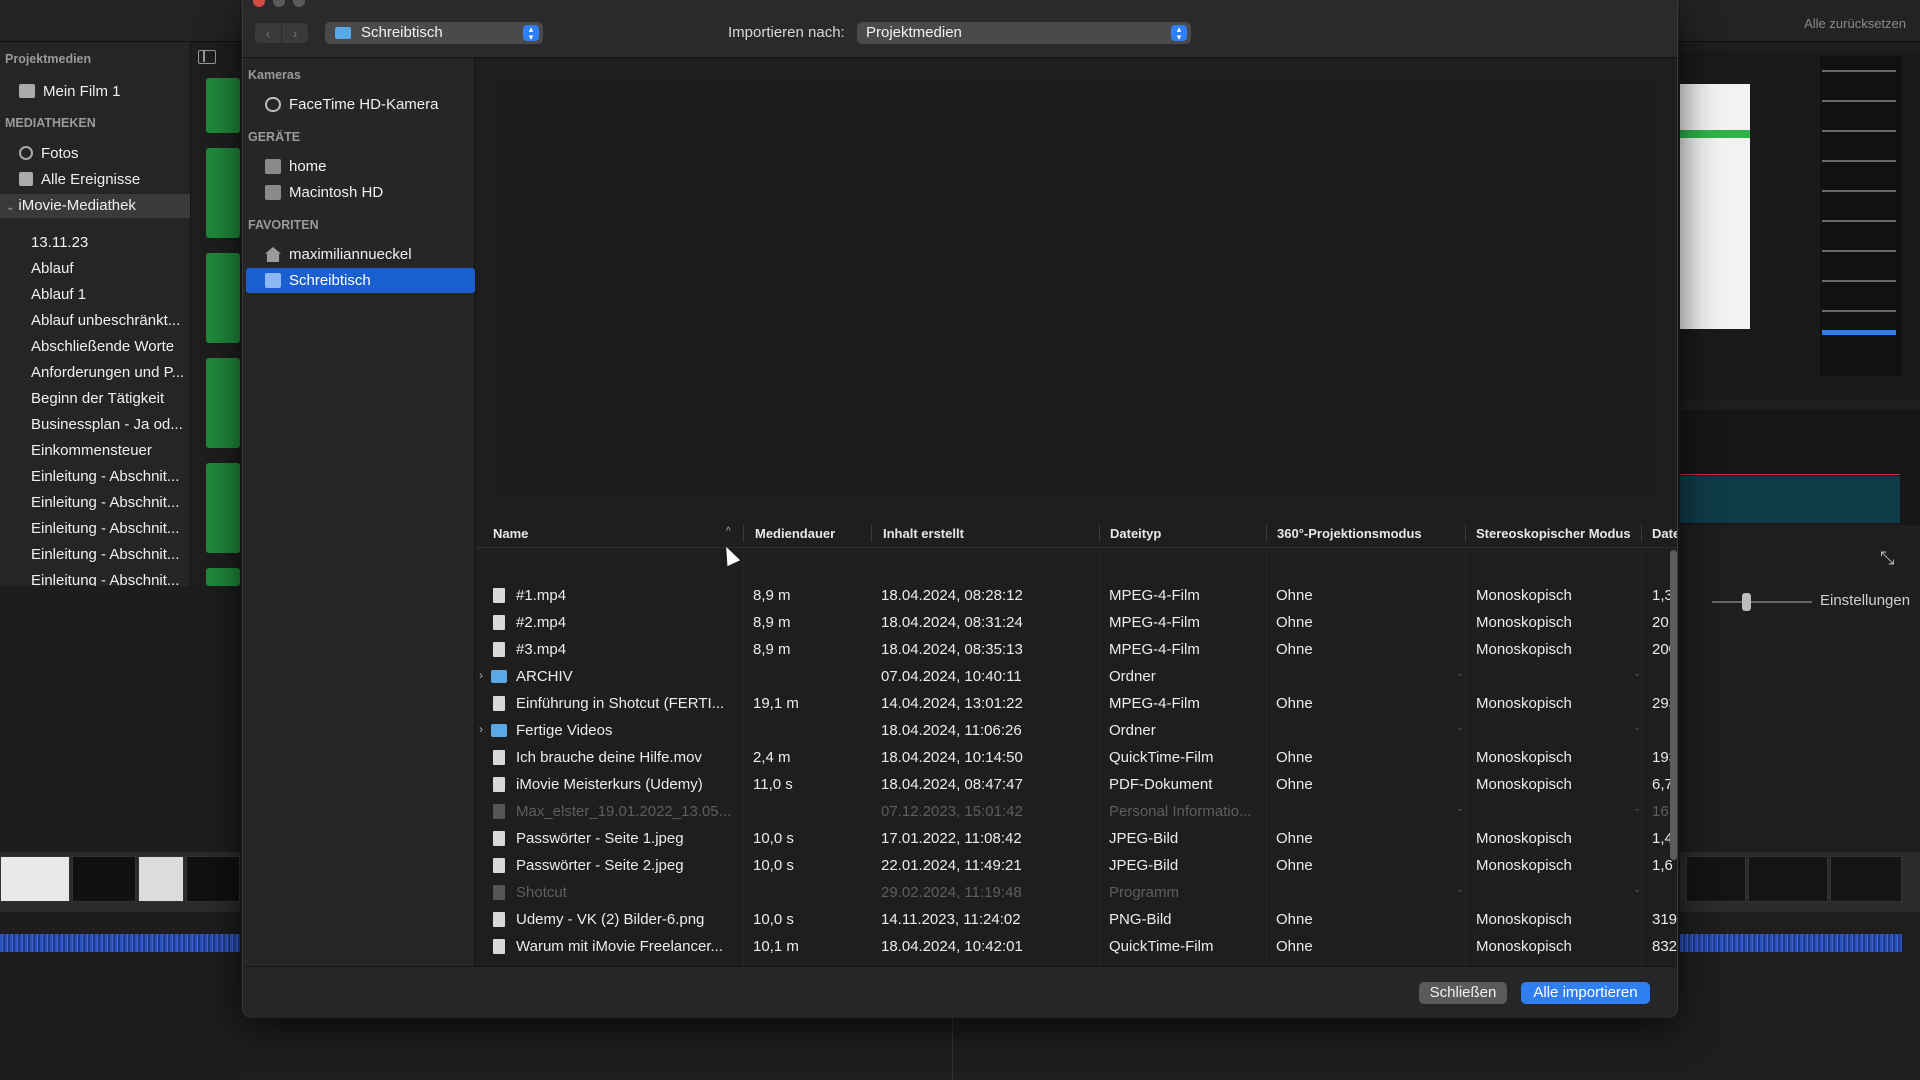 This screenshot has height=1080, width=1920. I want to click on sidebar-item-desktop: Schreibtisch, so click(360, 280).